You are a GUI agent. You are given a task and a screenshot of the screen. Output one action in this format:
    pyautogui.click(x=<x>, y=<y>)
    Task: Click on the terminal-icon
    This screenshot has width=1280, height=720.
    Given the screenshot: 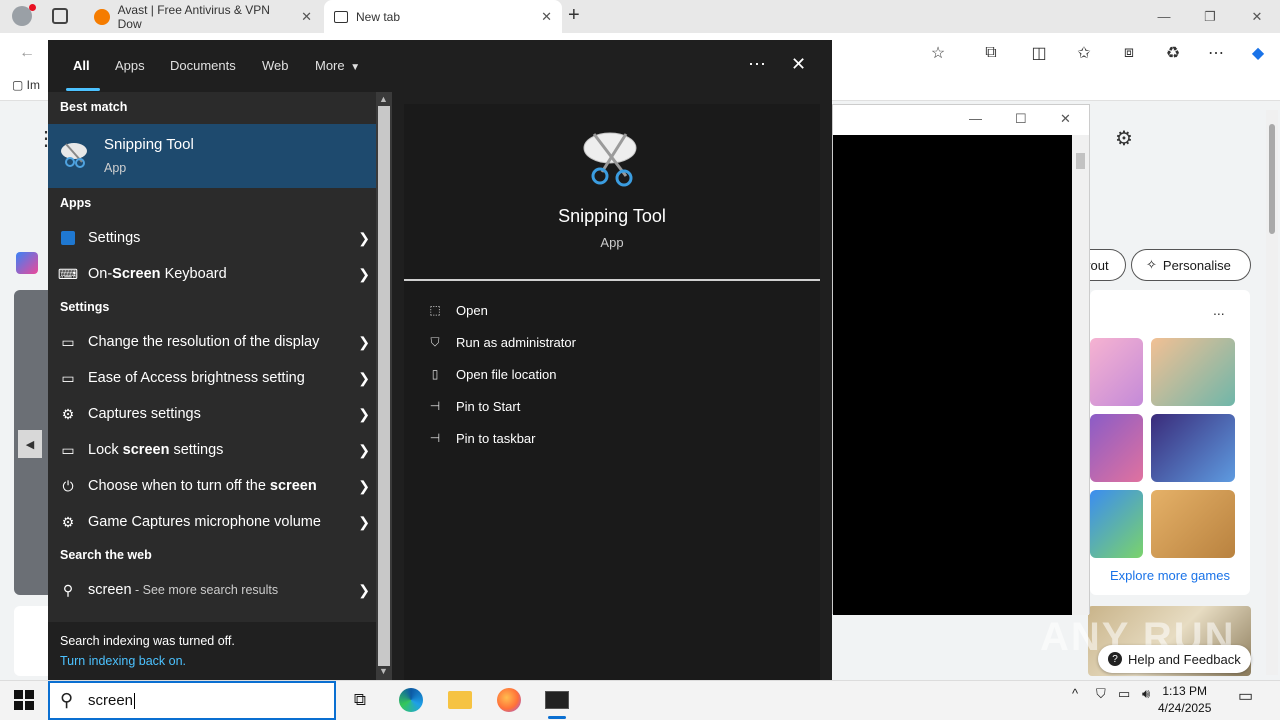 What is the action you would take?
    pyautogui.click(x=557, y=700)
    